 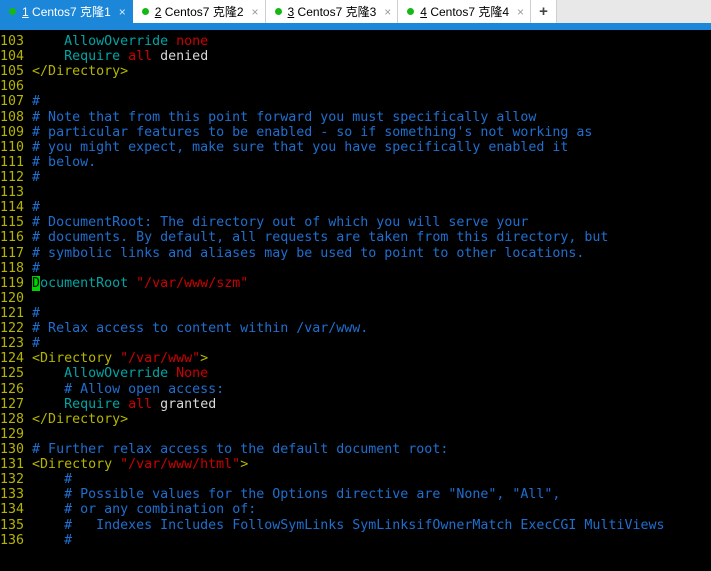 What do you see at coordinates (96, 404) in the screenshot?
I see `code-token: Require` at bounding box center [96, 404].